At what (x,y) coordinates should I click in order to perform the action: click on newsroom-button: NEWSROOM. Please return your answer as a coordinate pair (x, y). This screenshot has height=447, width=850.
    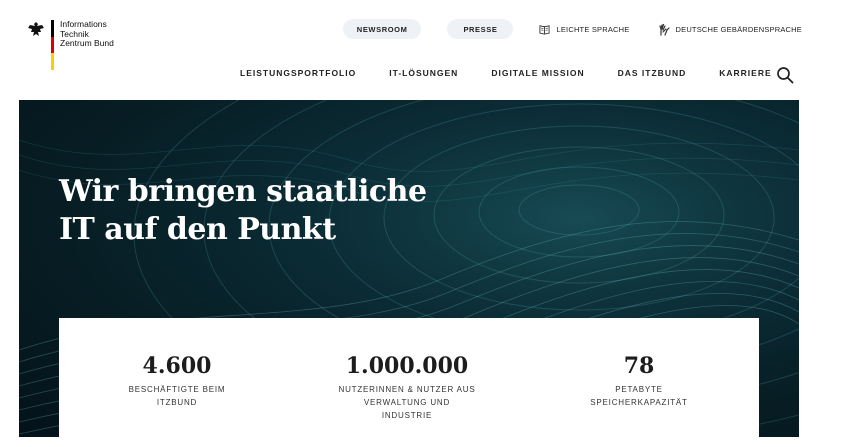
    Looking at the image, I should click on (382, 29).